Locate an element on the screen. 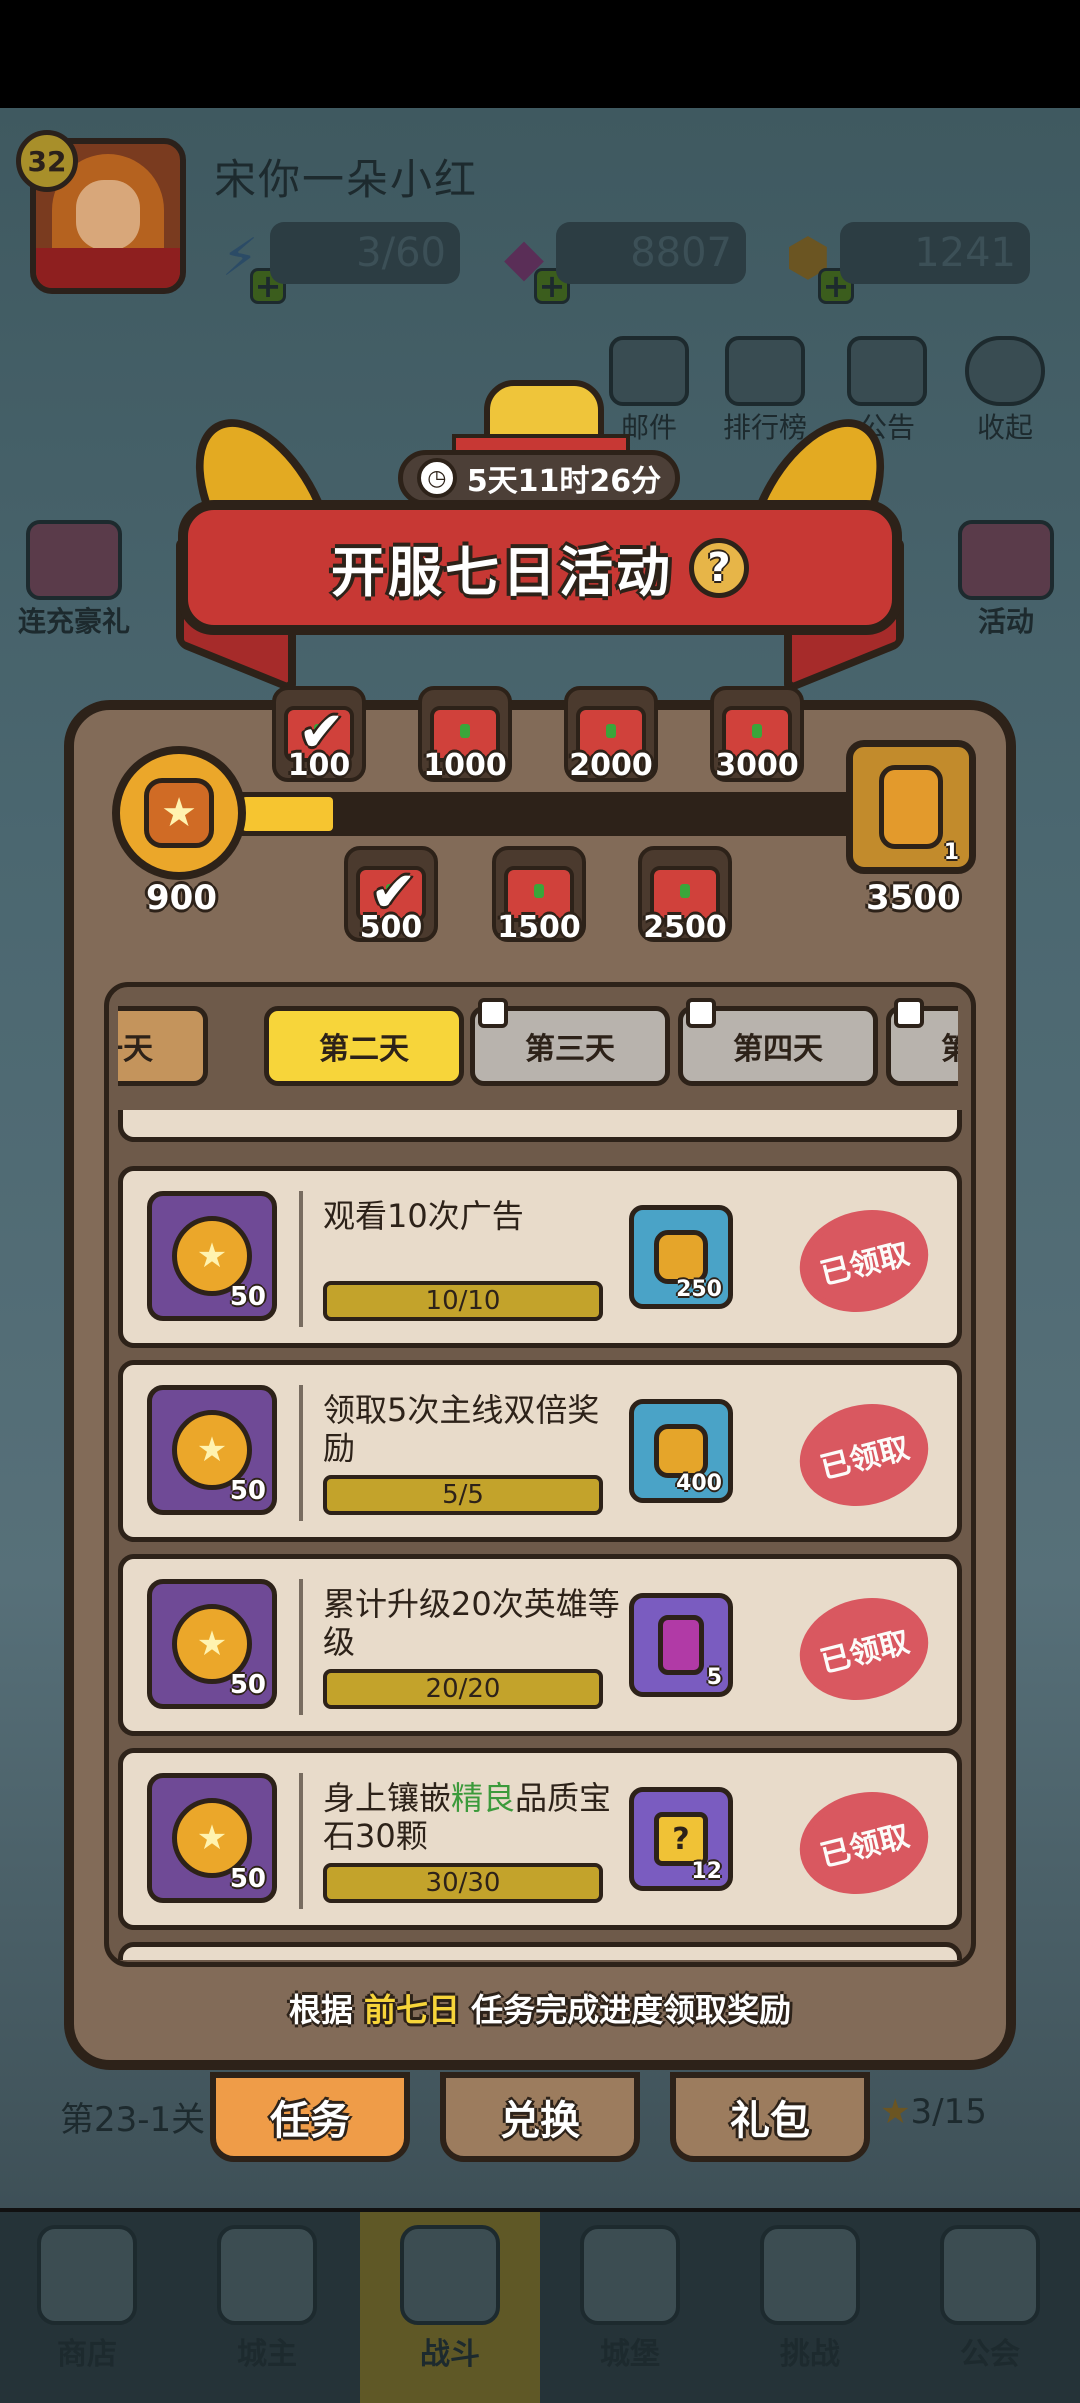 The height and width of the screenshot is (2403, 1080). task-progress: 5/5 is located at coordinates (463, 1495).